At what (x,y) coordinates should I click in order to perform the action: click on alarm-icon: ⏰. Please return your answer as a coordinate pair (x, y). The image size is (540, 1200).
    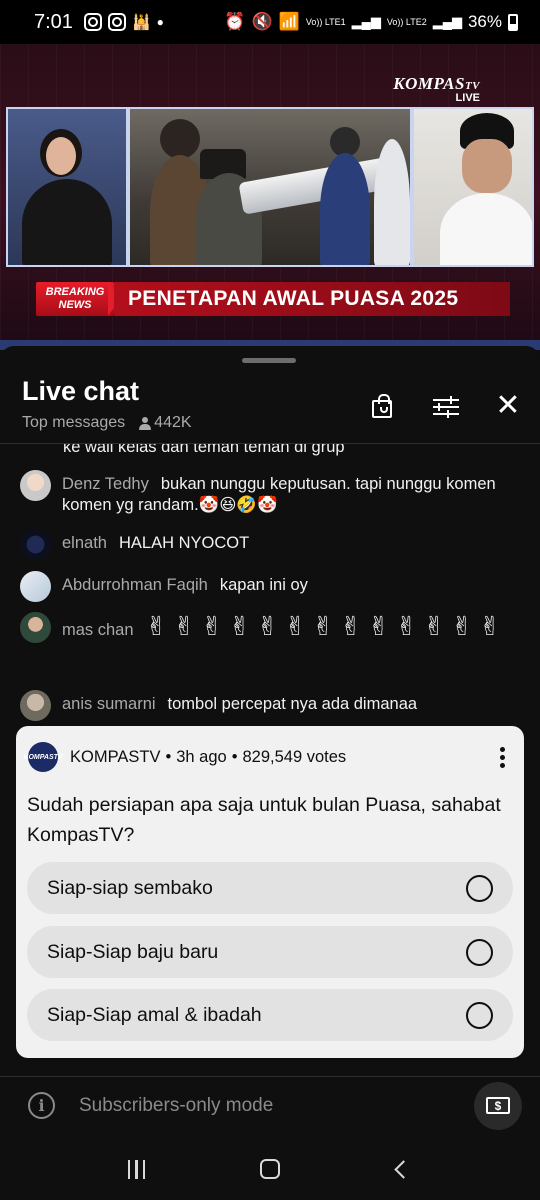
    Looking at the image, I should click on (235, 21).